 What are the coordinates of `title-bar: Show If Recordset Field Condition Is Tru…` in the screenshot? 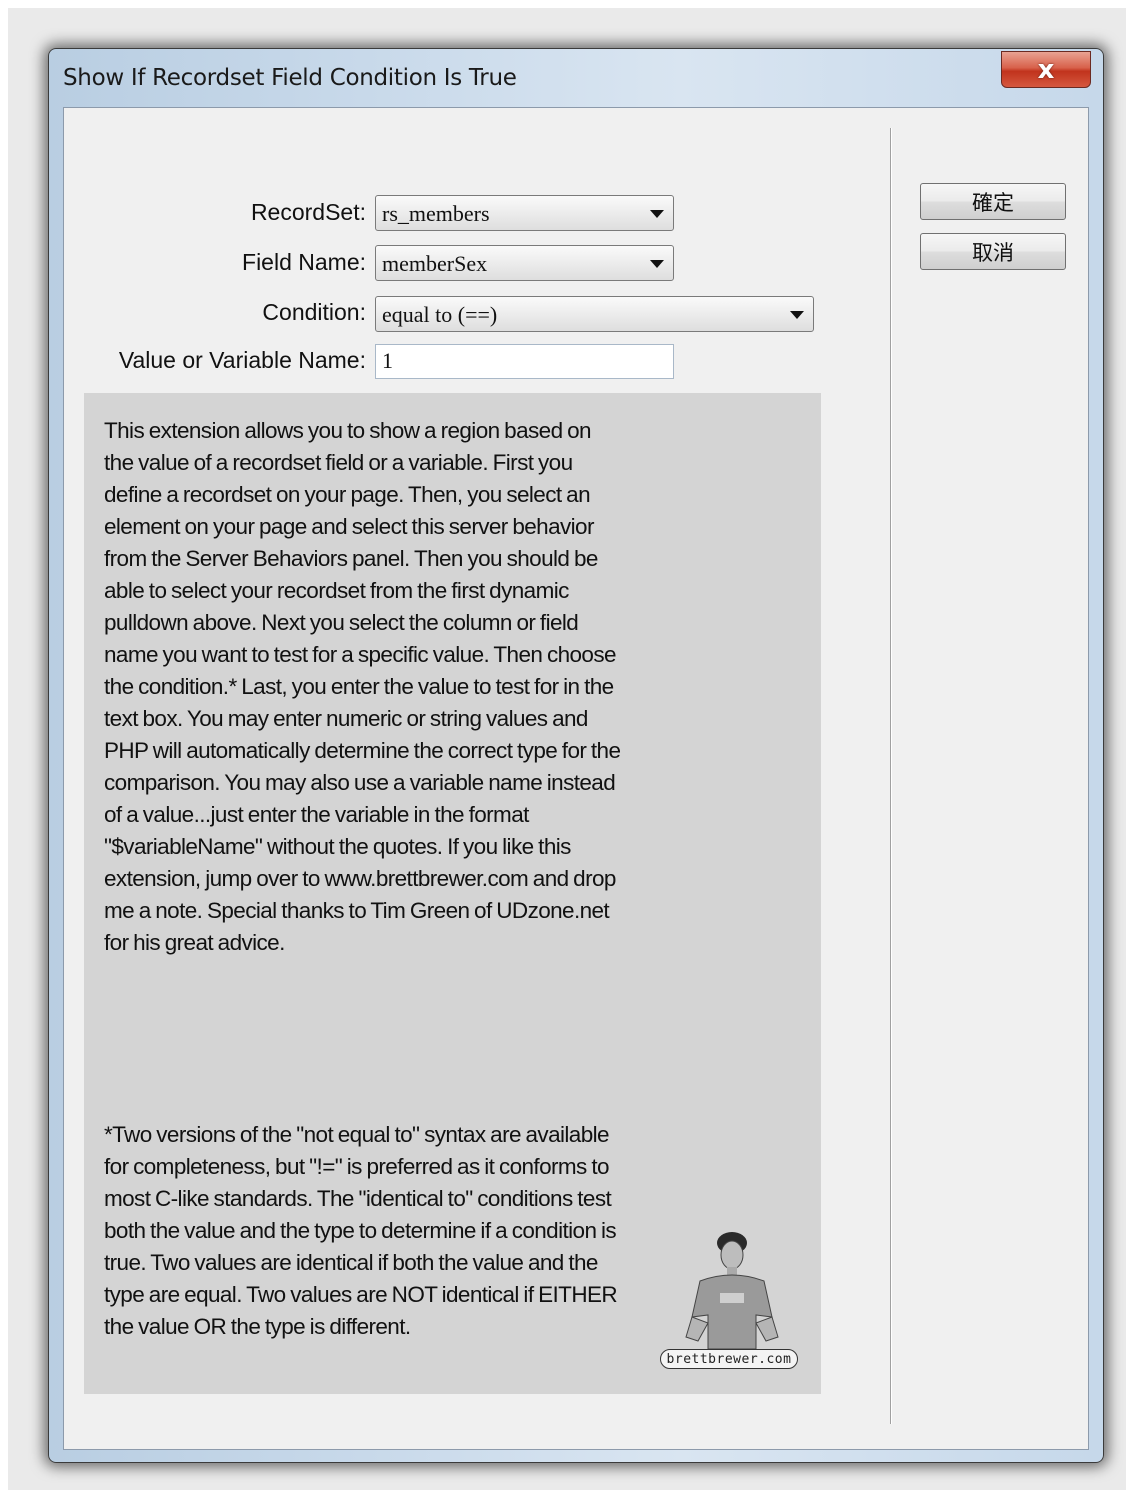 It's located at (576, 78).